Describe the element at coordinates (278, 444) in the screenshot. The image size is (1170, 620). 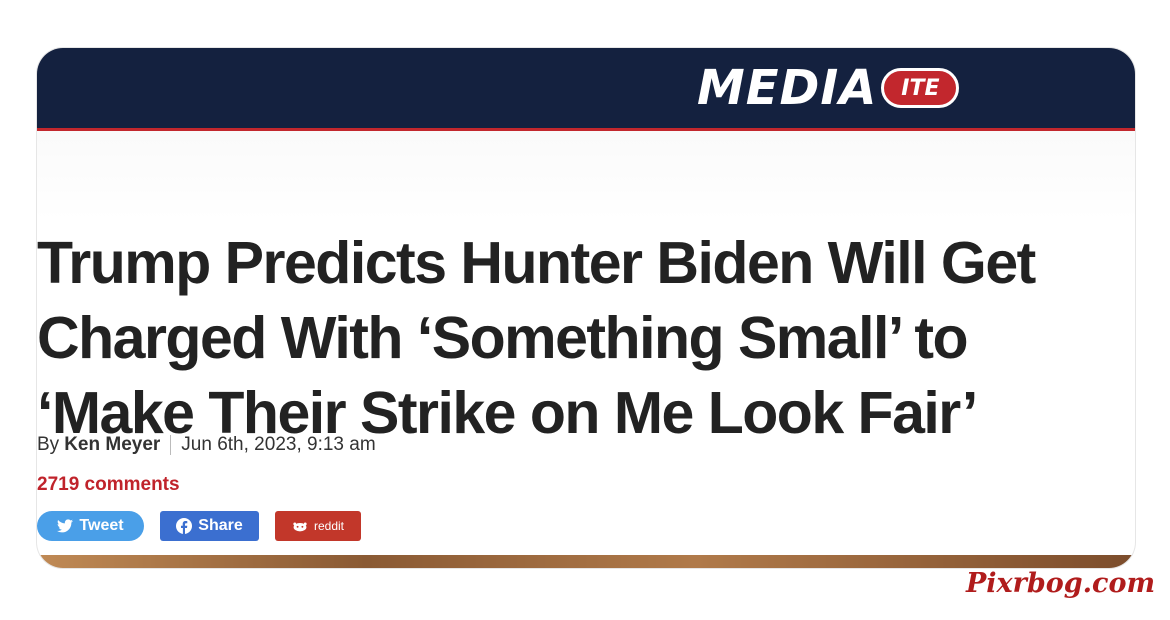
I see `publish-date: Jun 6th, 2023, 9:13 am` at that location.